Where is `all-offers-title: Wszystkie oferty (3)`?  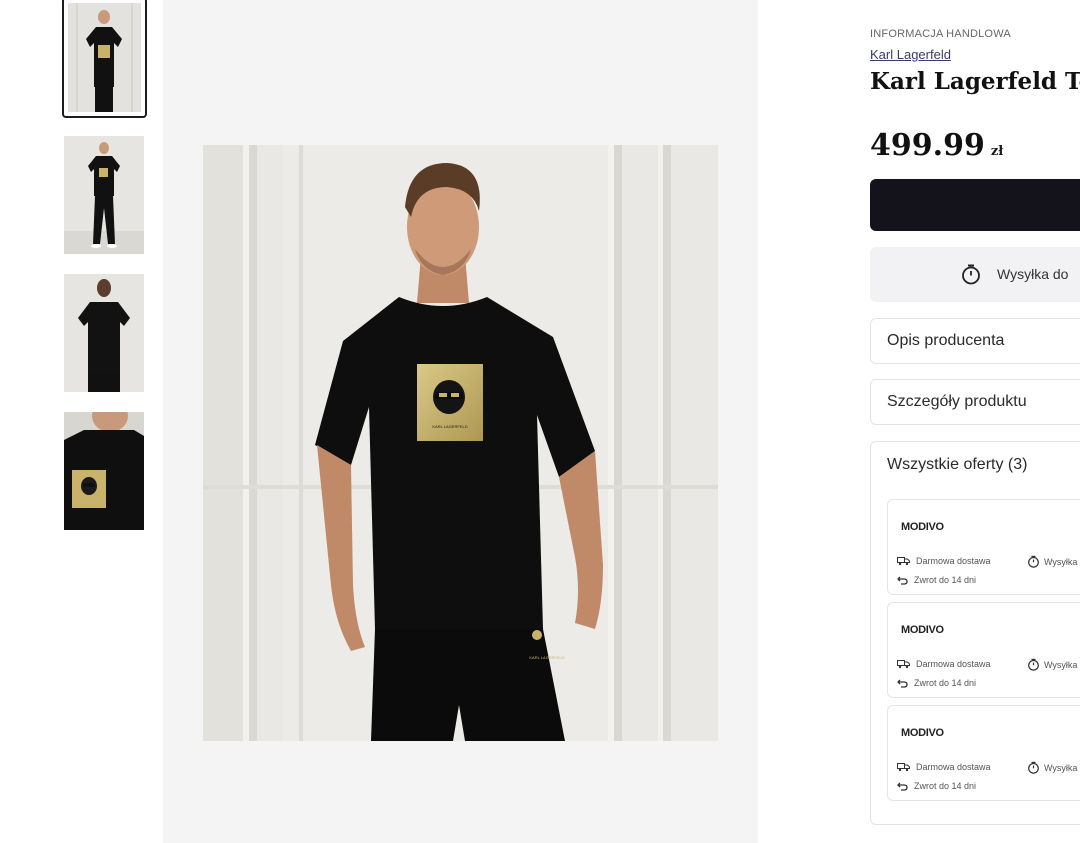
all-offers-title: Wszystkie oferty (3) is located at coordinates (957, 465).